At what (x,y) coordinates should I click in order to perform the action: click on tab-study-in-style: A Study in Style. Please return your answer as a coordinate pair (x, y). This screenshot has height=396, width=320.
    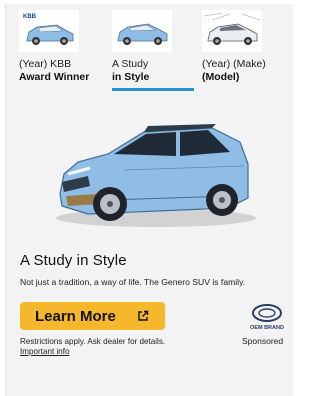
    Looking at the image, I should click on (154, 52).